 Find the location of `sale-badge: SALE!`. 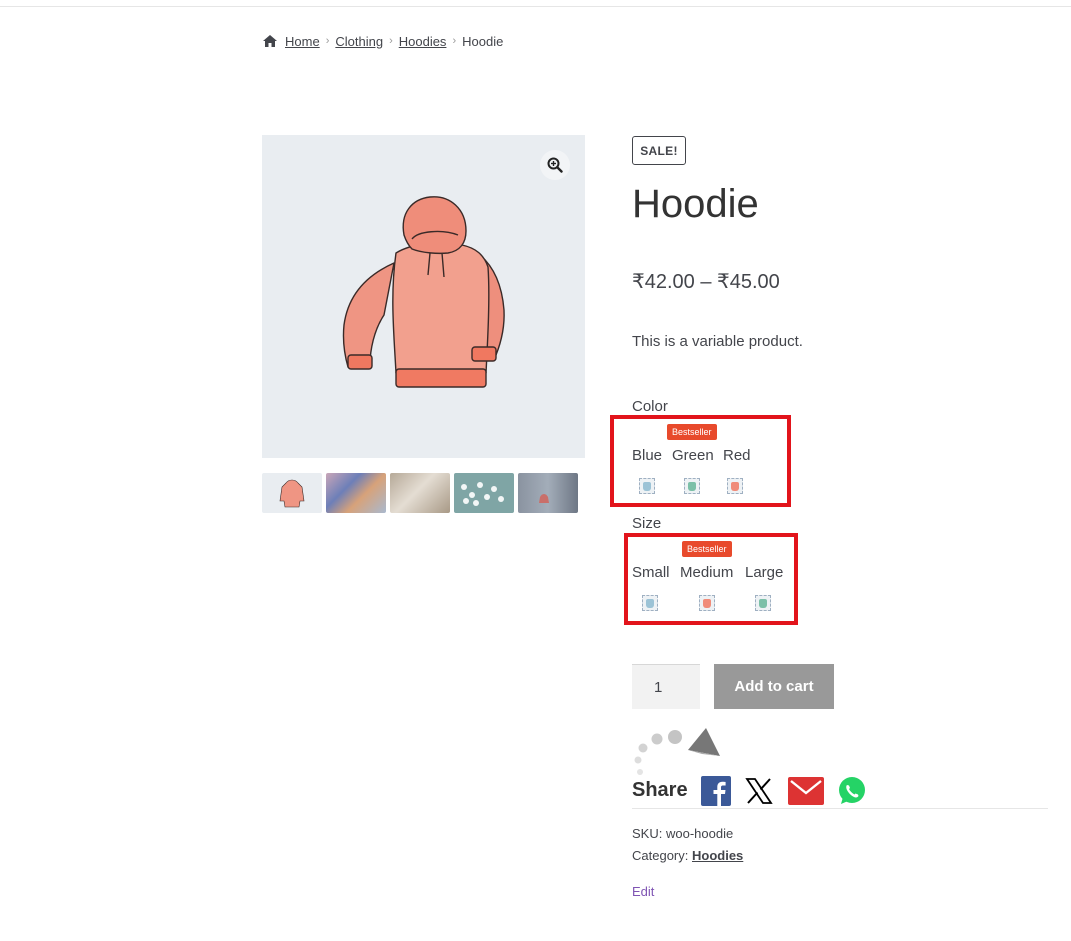

sale-badge: SALE! is located at coordinates (659, 150).